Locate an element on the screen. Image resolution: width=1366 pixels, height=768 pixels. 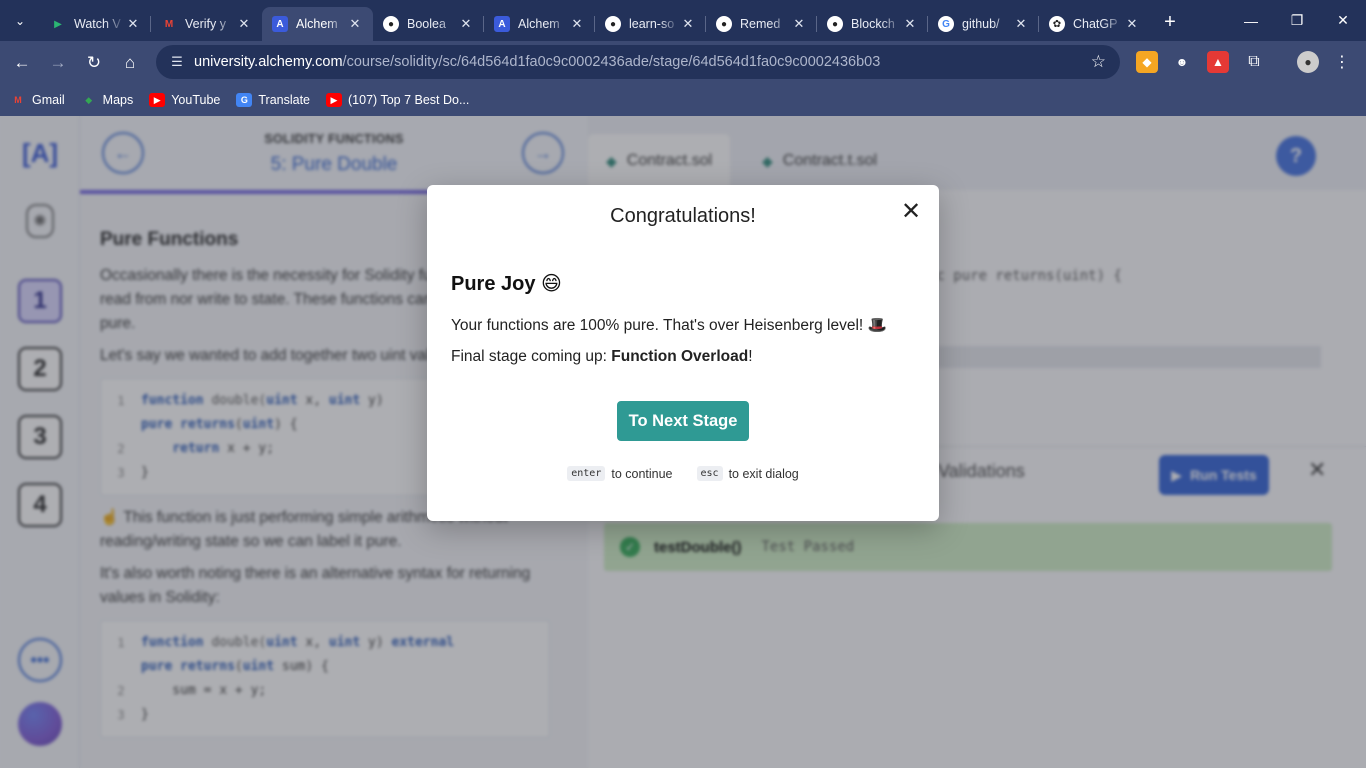
profile-avatar-icon: ● is located at coordinates (1308, 62).